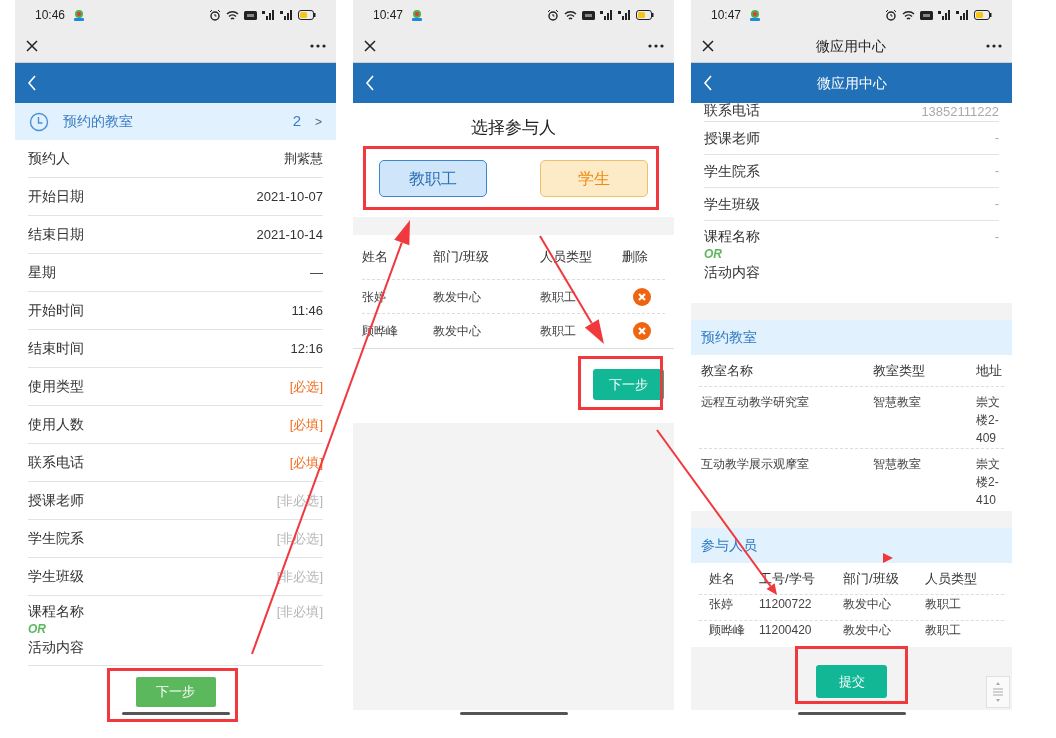 Image resolution: width=1056 pixels, height=738 pixels. What do you see at coordinates (433, 178) in the screenshot?
I see `category-button: 教职工` at bounding box center [433, 178].